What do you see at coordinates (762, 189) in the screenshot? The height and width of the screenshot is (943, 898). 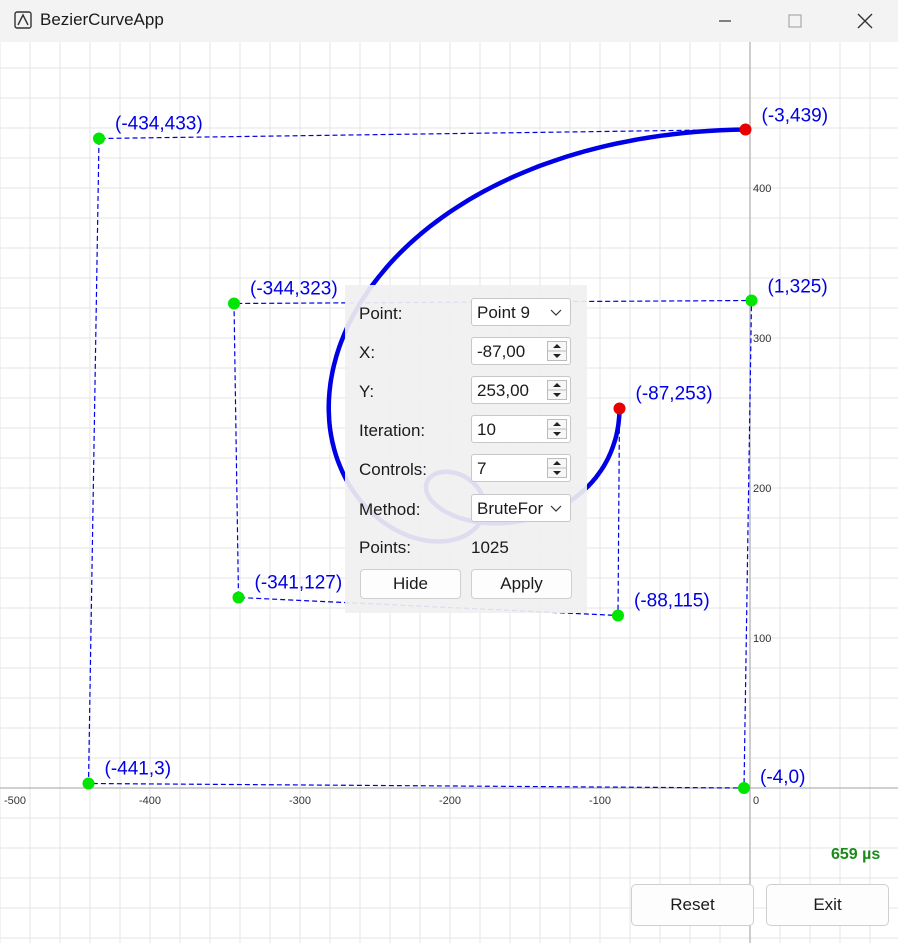 I see `y-tick-label: 400` at bounding box center [762, 189].